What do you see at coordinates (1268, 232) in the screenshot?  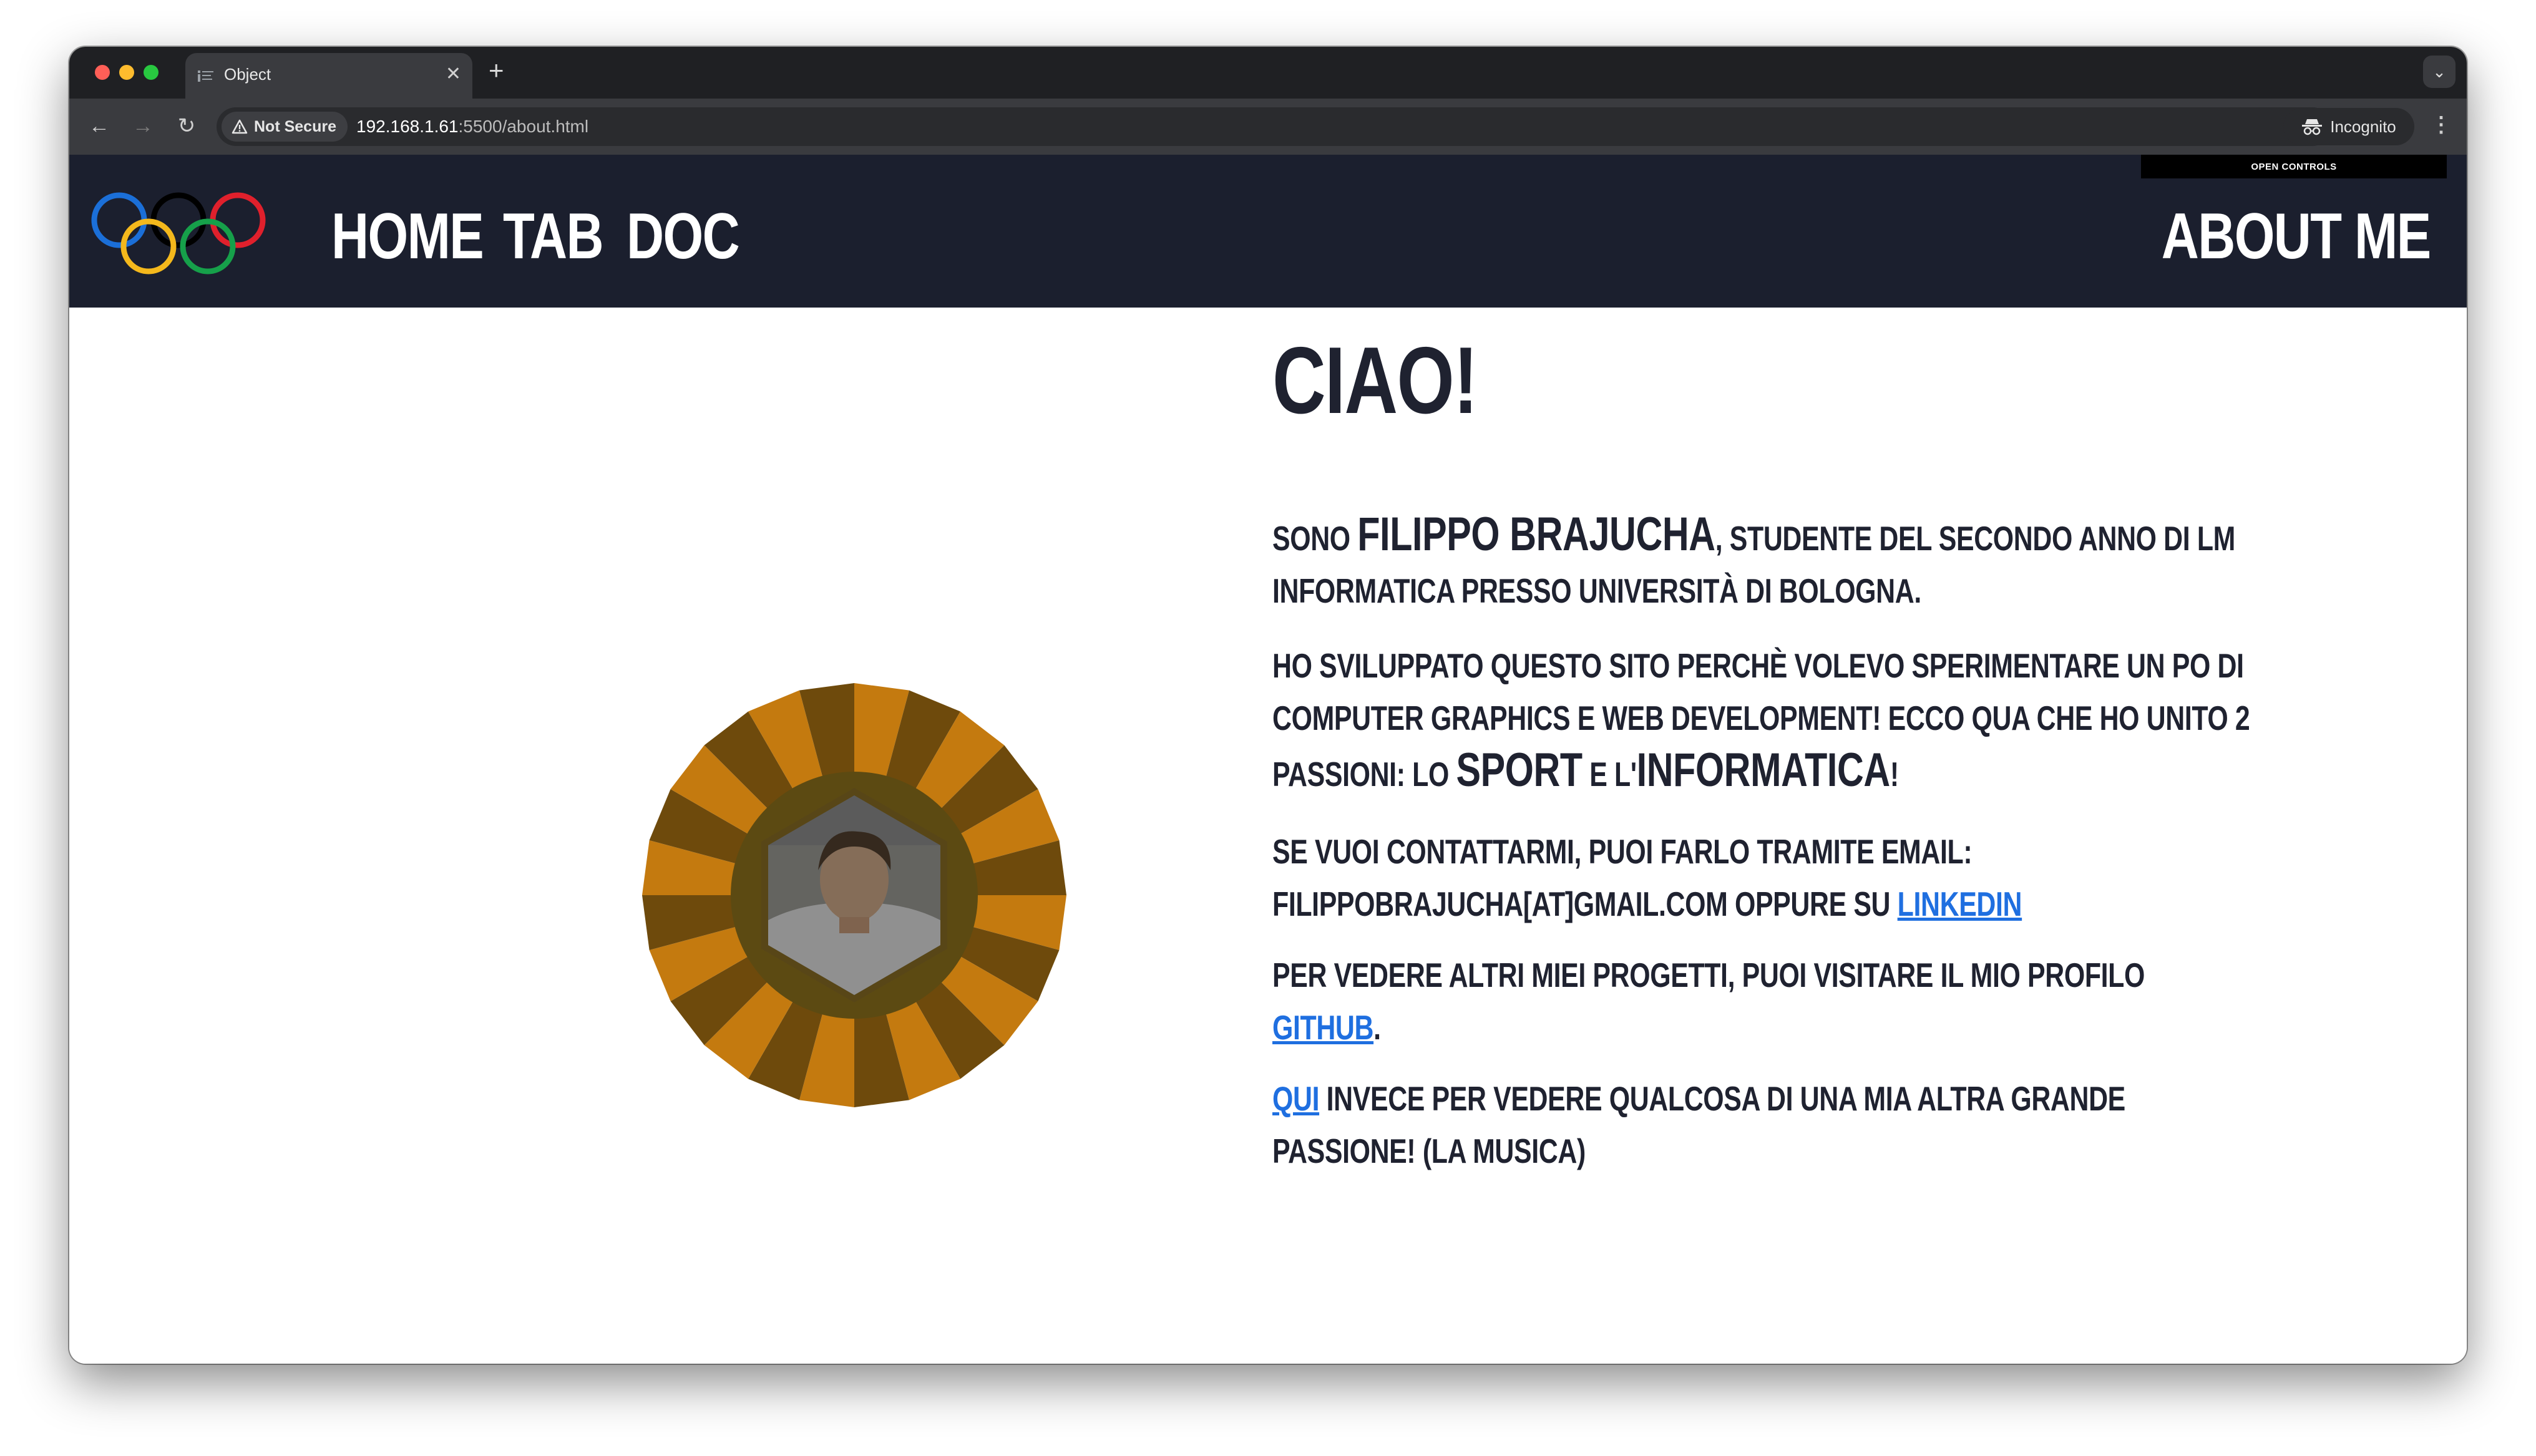 I see `site-header: HOME TAB DOC ABOUT ME OPEN CONTROLS` at bounding box center [1268, 232].